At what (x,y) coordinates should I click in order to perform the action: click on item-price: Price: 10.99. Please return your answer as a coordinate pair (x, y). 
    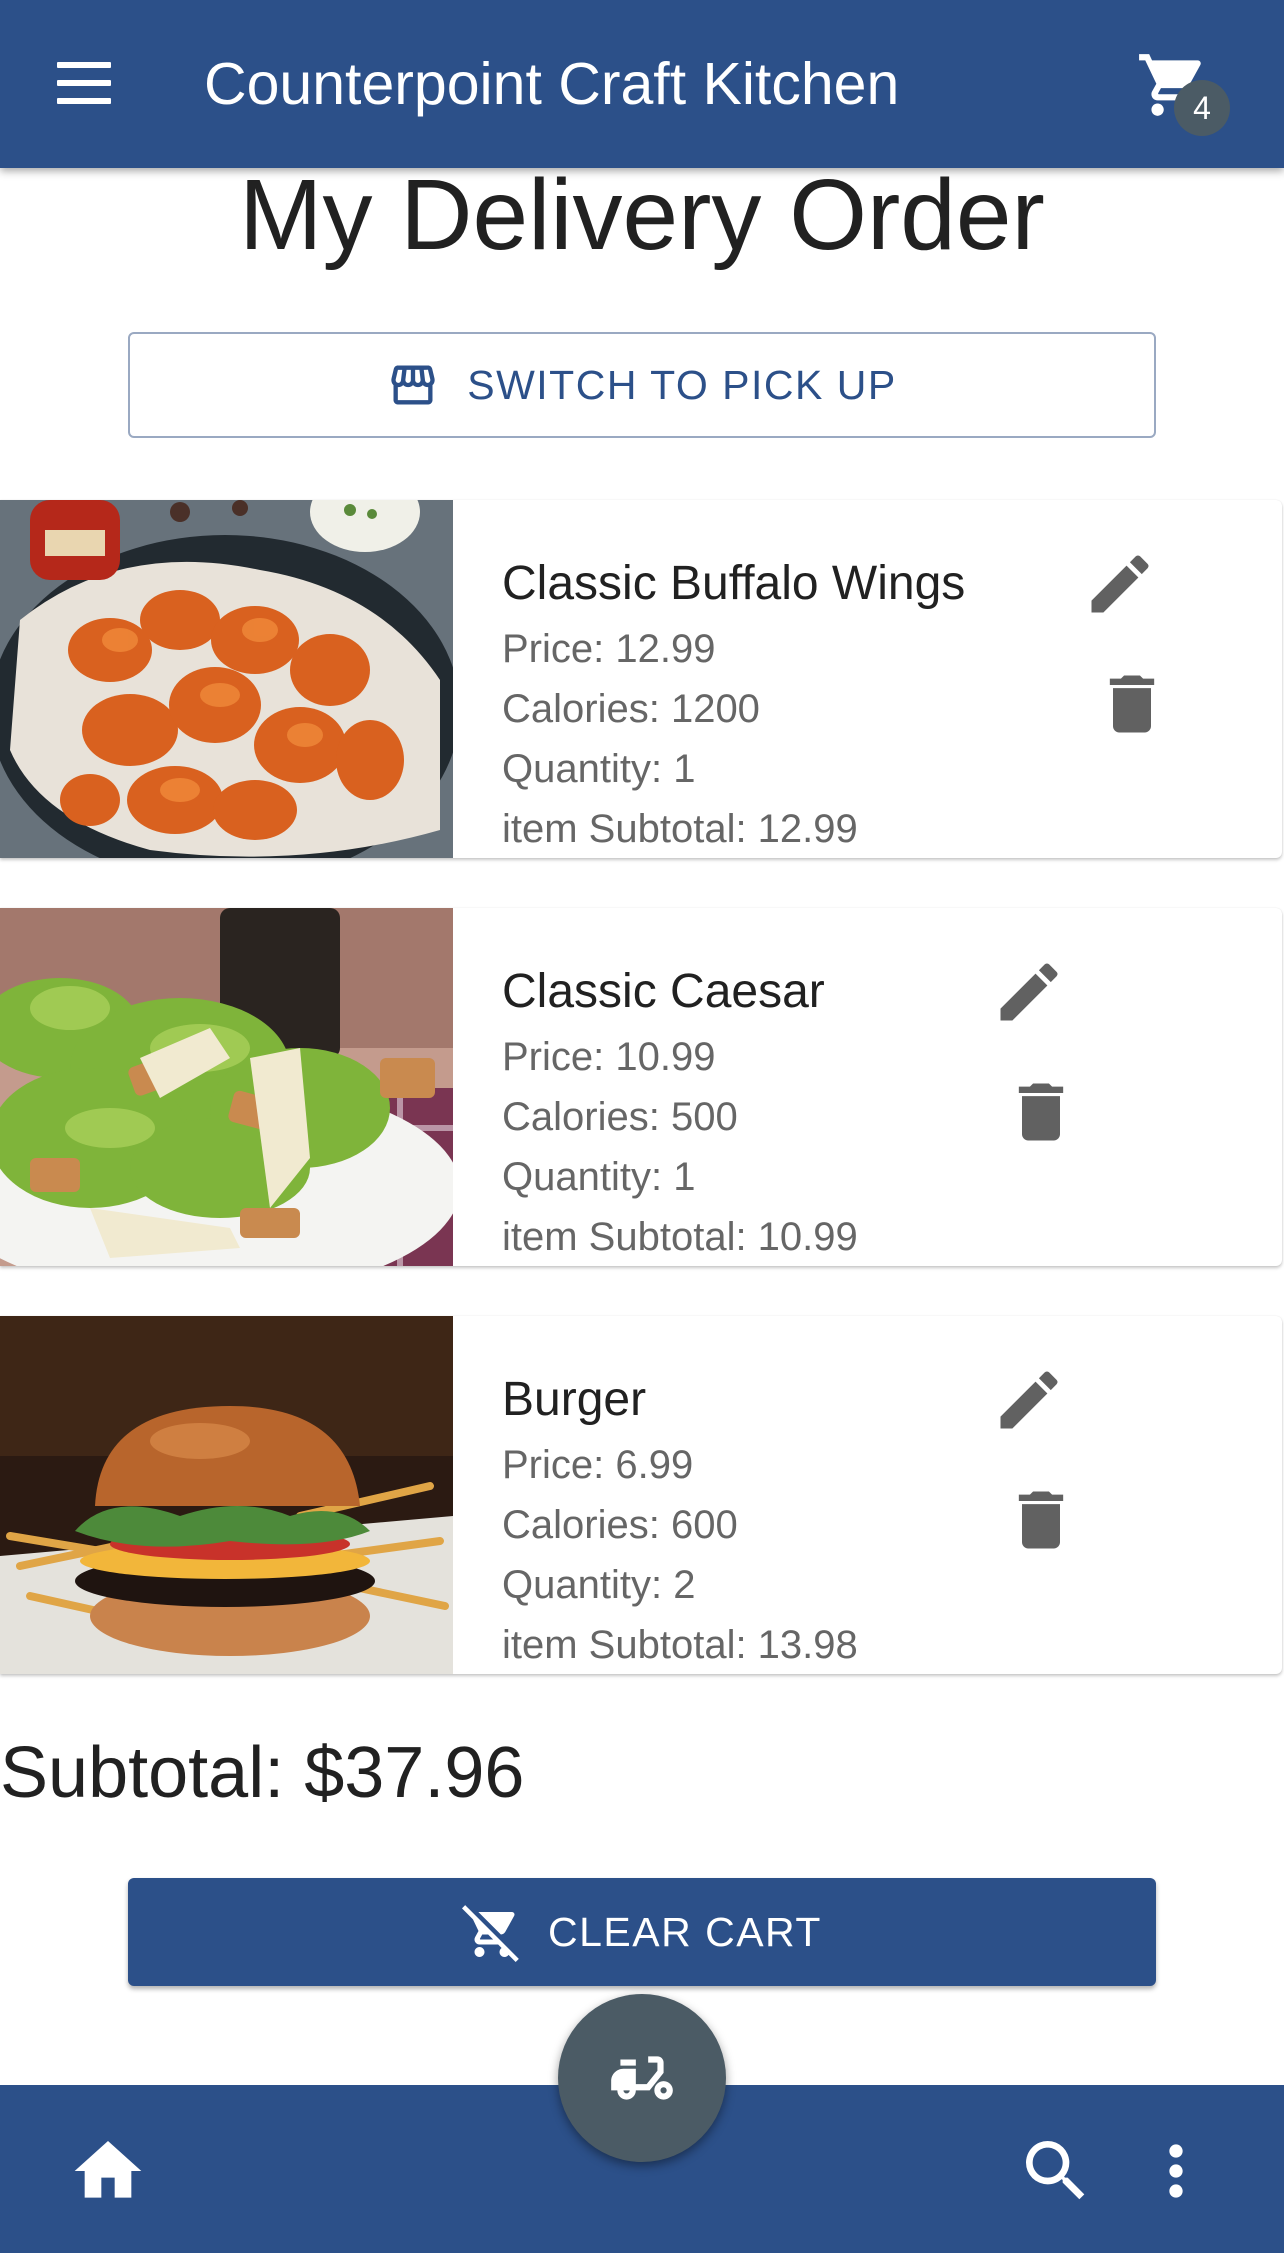
    Looking at the image, I should click on (609, 1057).